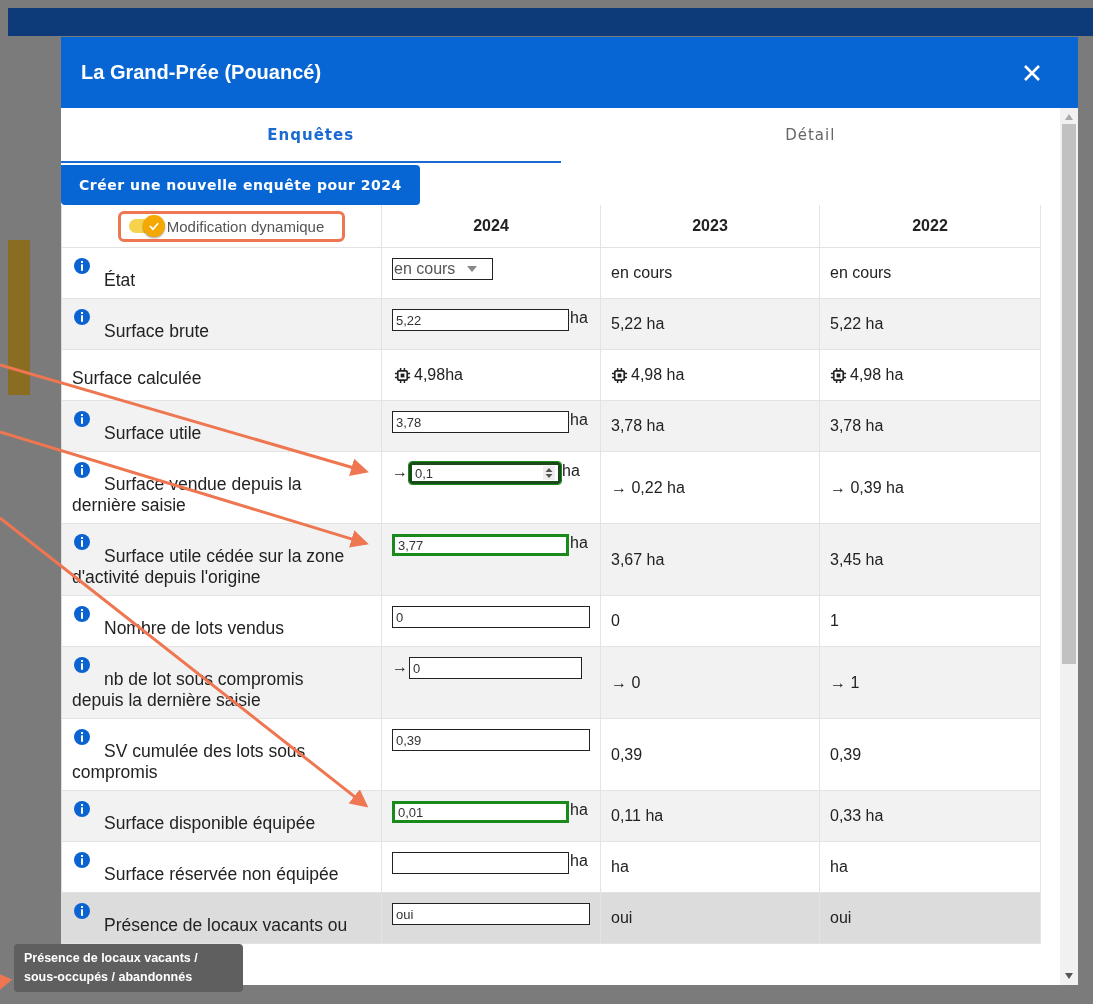 The width and height of the screenshot is (1093, 1004). I want to click on table-cell: → 0, so click(626, 682).